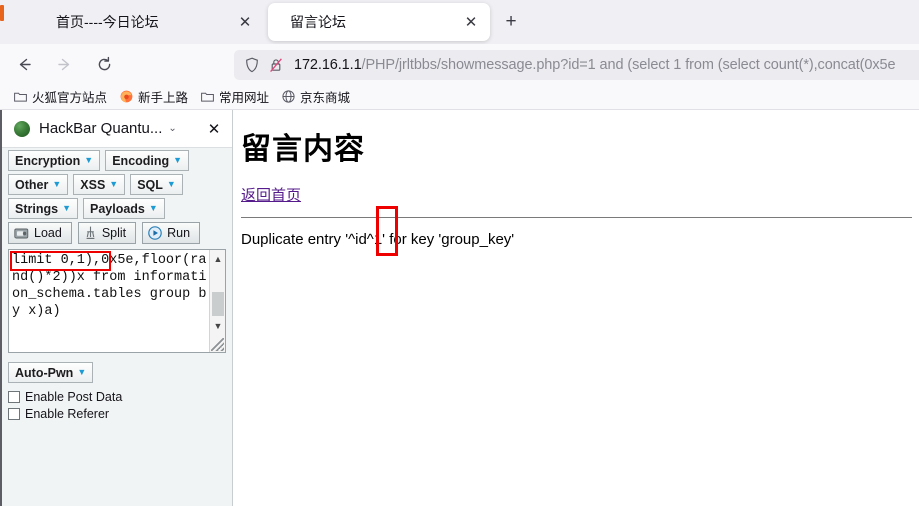  What do you see at coordinates (1, 308) in the screenshot?
I see `sidebar-rail` at bounding box center [1, 308].